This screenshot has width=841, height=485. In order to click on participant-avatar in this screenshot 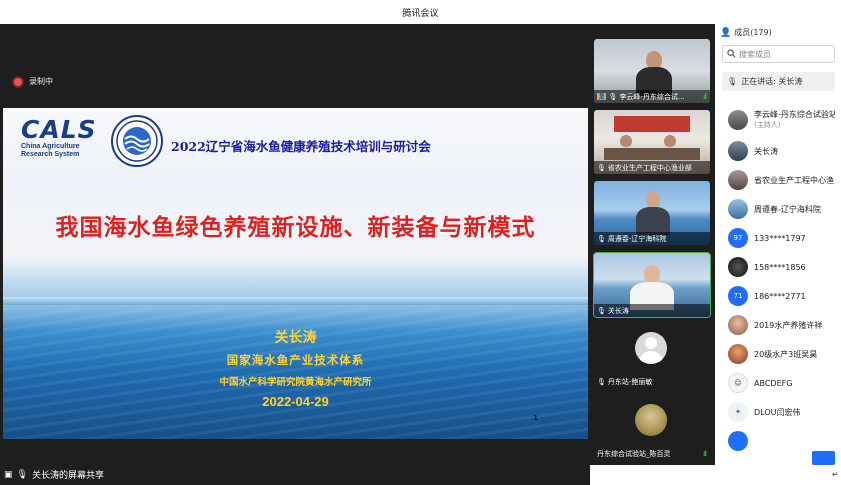, I will do `click(651, 420)`.